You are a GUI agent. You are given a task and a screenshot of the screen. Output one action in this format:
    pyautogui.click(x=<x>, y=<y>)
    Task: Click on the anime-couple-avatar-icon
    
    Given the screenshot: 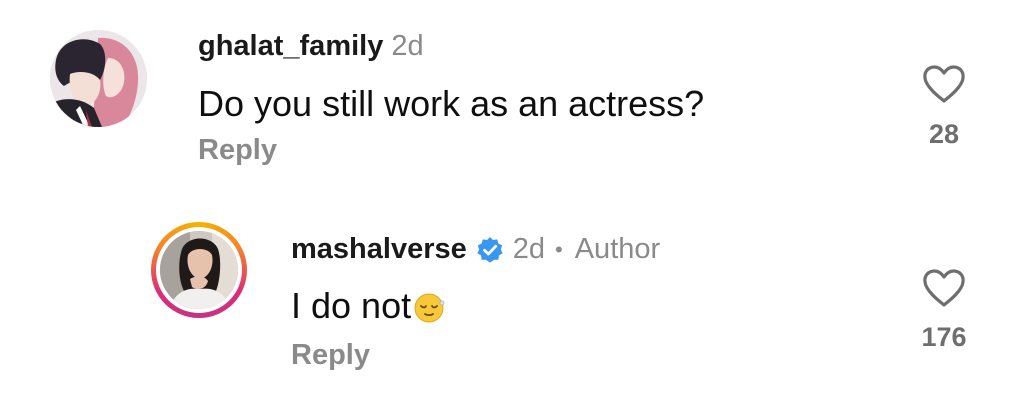 What is the action you would take?
    pyautogui.click(x=98, y=78)
    